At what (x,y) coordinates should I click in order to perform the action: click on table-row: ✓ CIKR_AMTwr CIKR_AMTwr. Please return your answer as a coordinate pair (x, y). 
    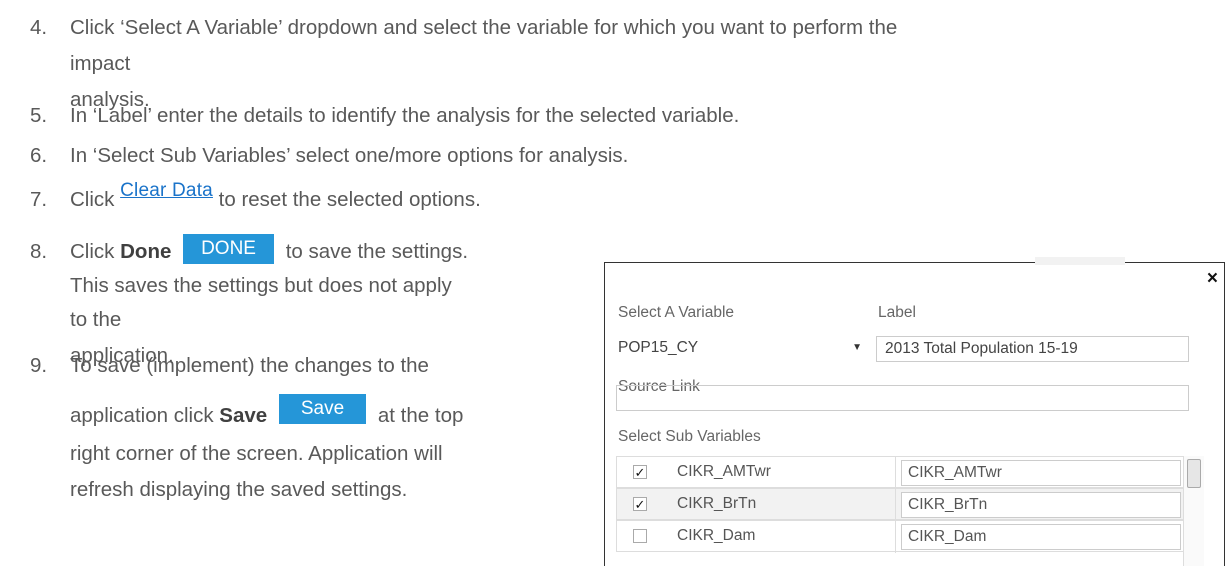
    Looking at the image, I should click on (901, 472).